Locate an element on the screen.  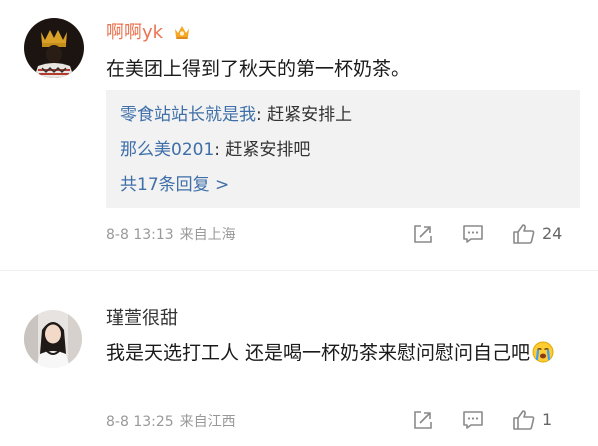
comment-meta: 8-8 13:25 来自江西 is located at coordinates (171, 422).